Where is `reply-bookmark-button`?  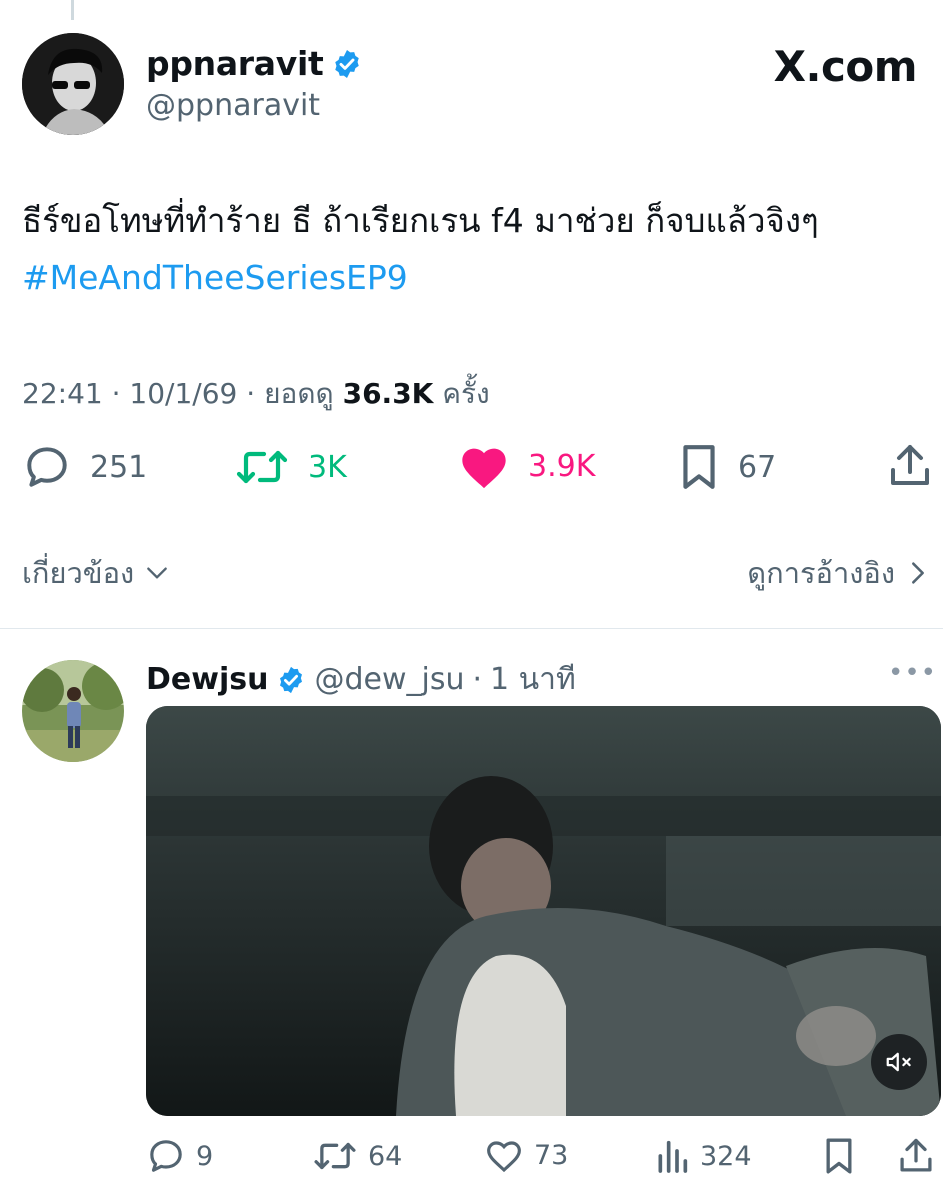 reply-bookmark-button is located at coordinates (839, 1156).